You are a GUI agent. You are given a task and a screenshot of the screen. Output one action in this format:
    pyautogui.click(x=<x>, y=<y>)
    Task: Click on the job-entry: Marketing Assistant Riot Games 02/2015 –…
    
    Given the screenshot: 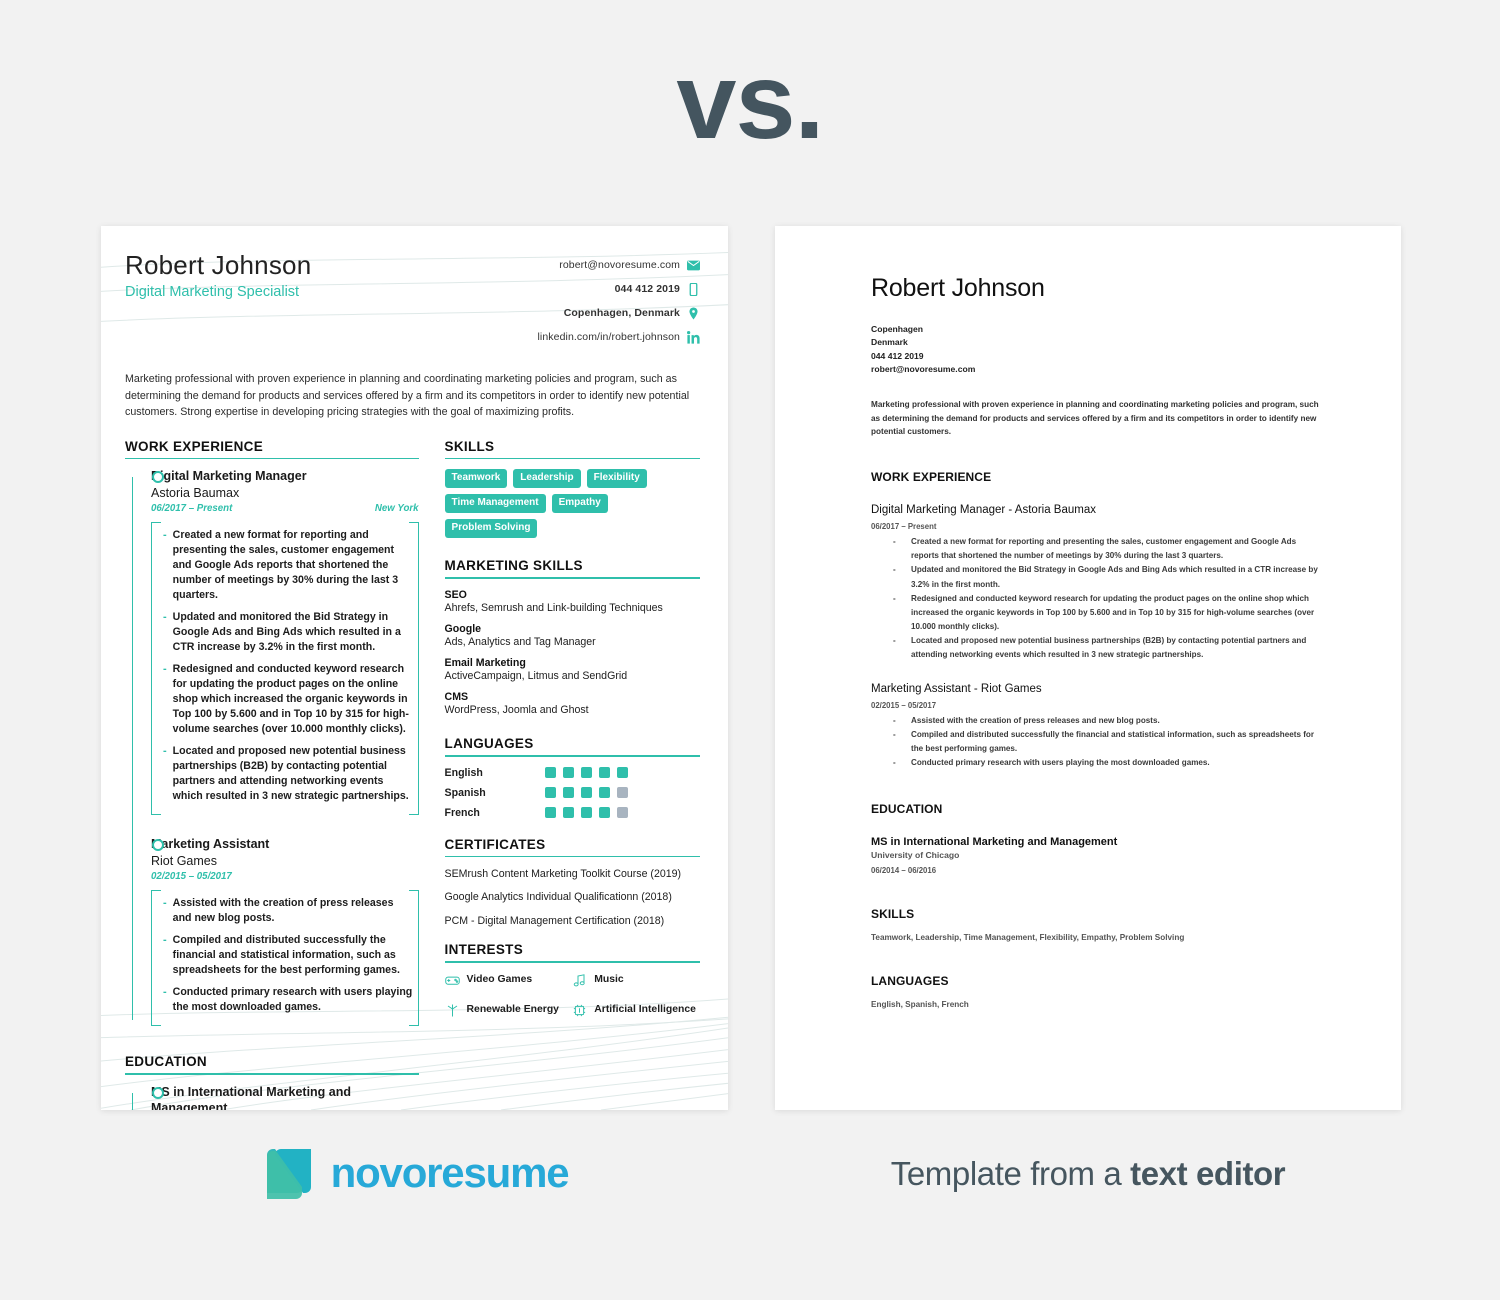 What is the action you would take?
    pyautogui.click(x=285, y=932)
    